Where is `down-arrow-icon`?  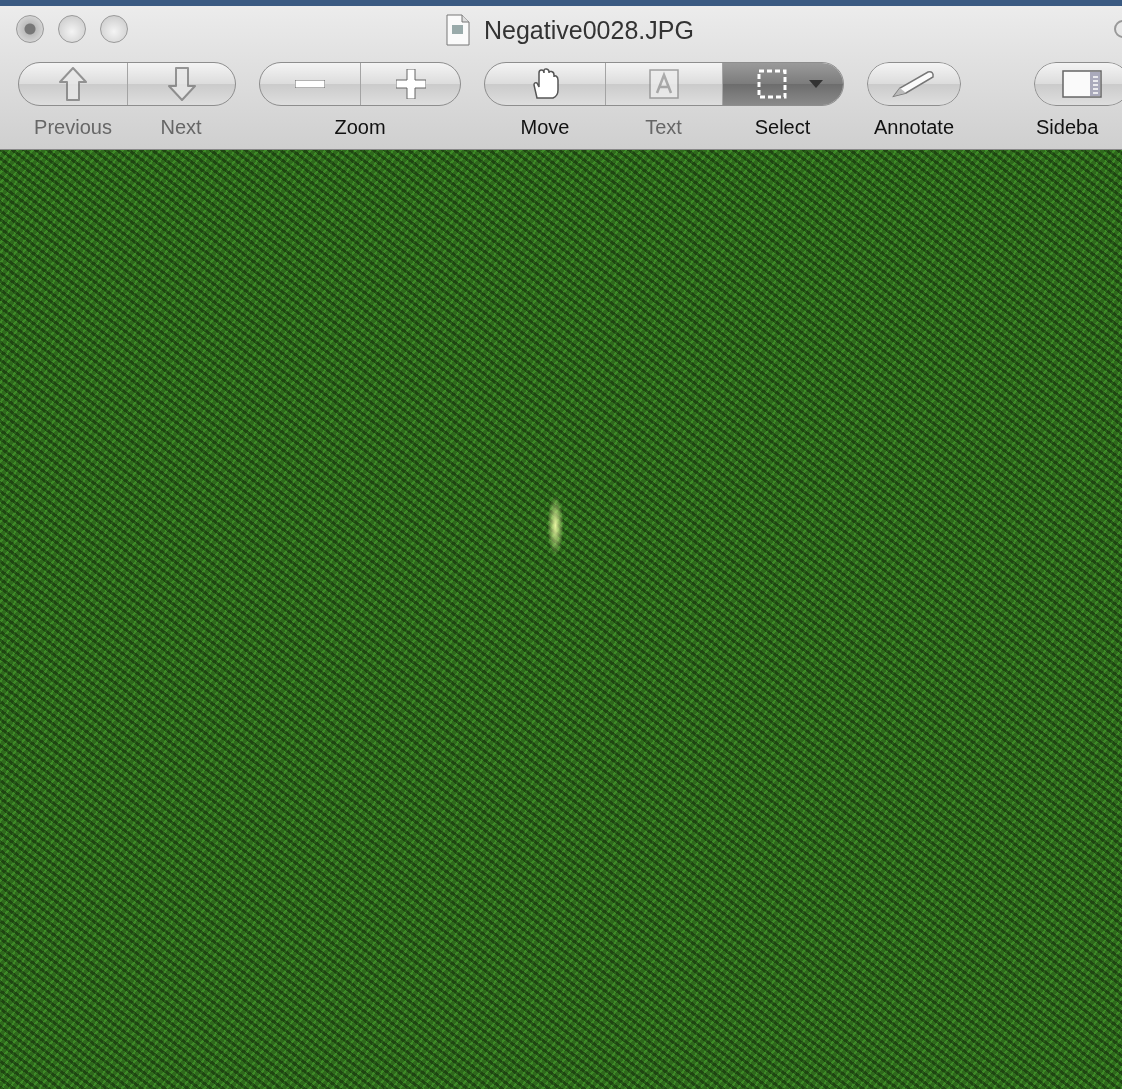 down-arrow-icon is located at coordinates (181, 84).